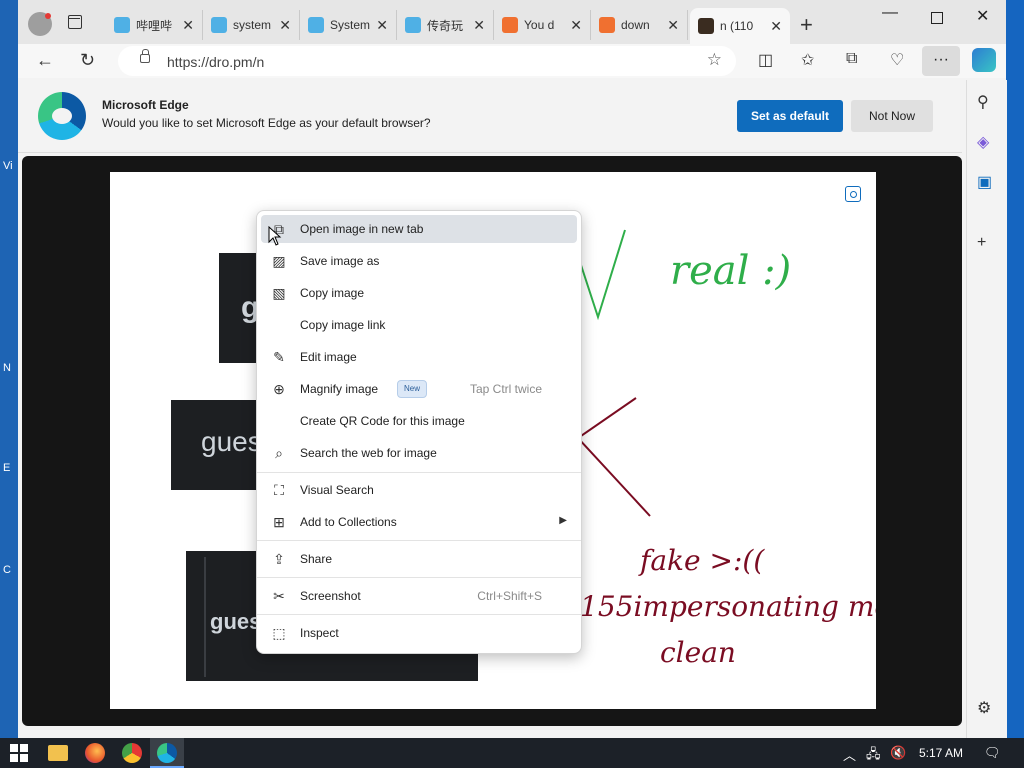 Image resolution: width=1024 pixels, height=768 pixels. I want to click on new-tab-icon: +, so click(806, 25).